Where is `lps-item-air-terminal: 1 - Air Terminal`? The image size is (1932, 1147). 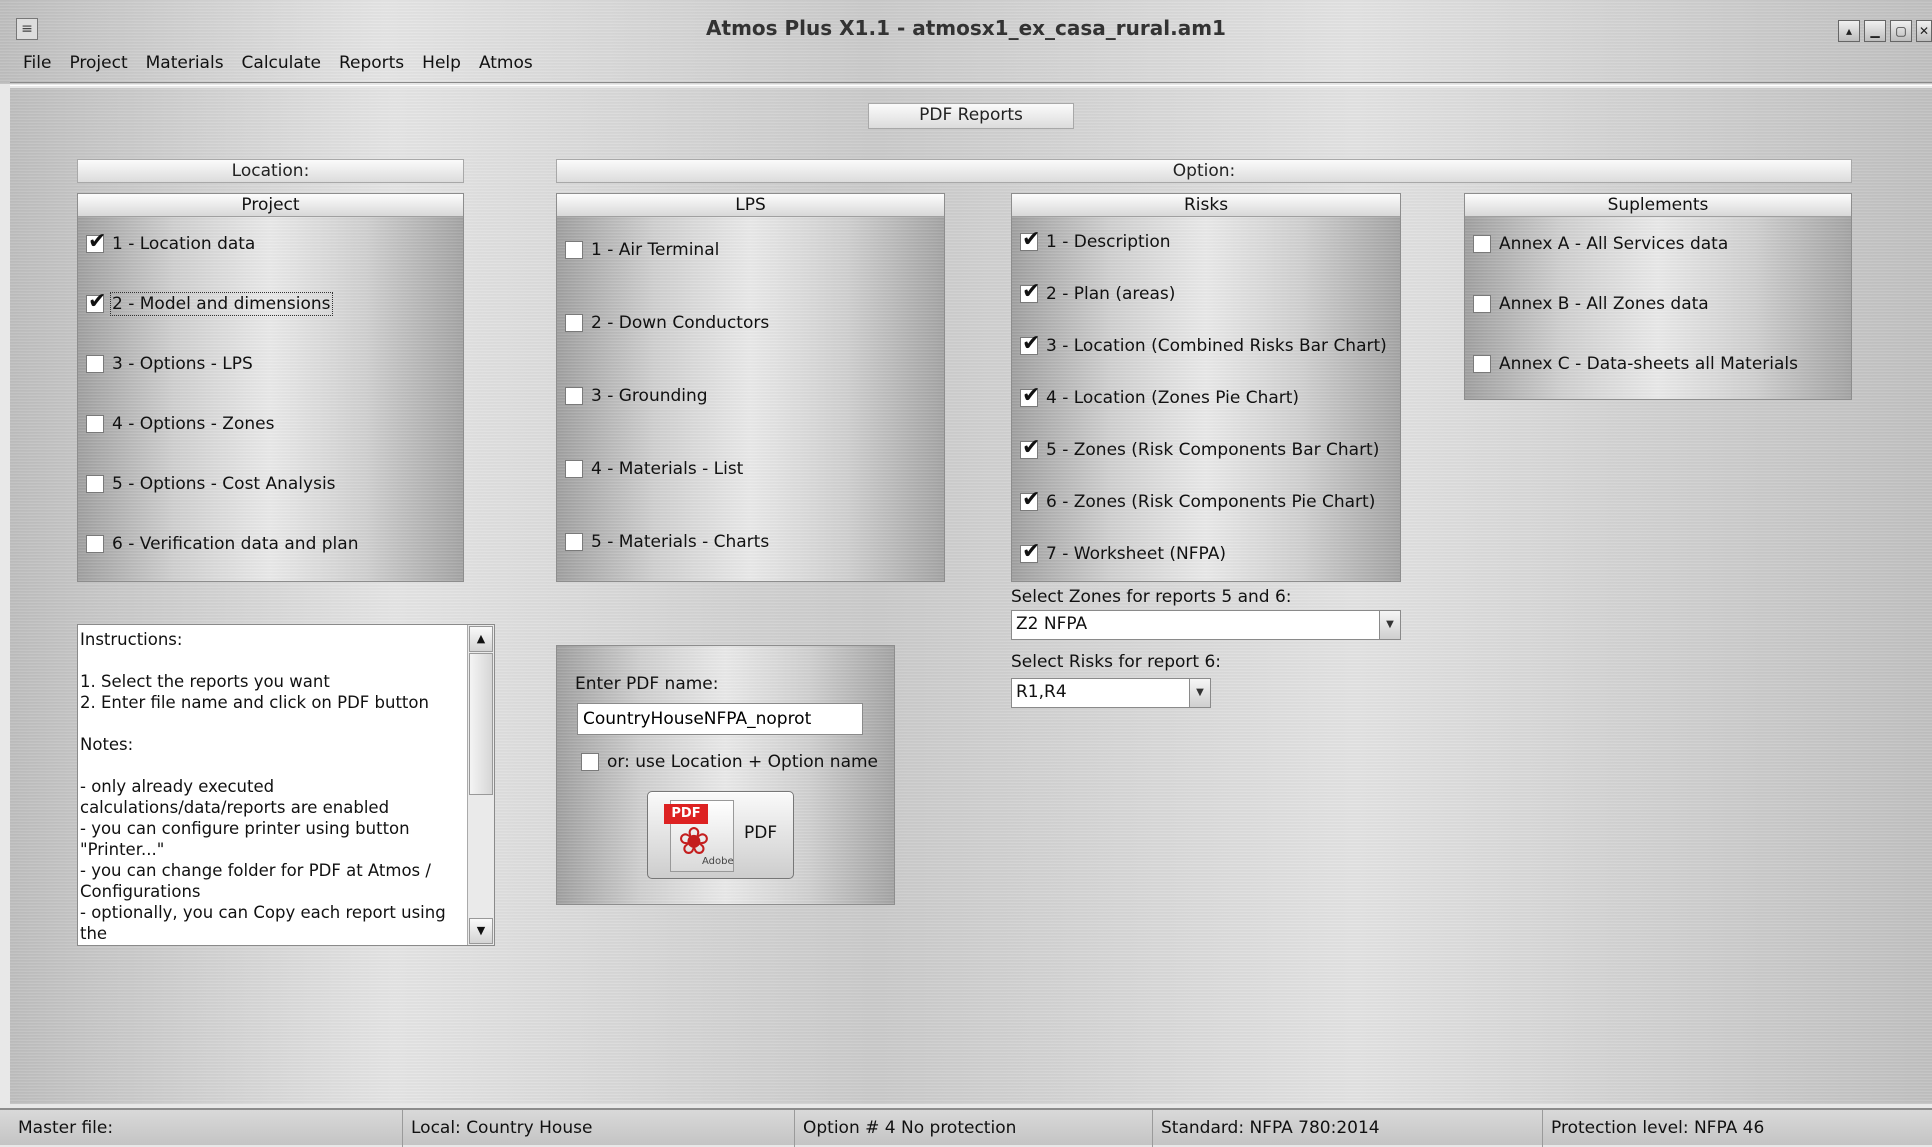 lps-item-air-terminal: 1 - Air Terminal is located at coordinates (642, 250).